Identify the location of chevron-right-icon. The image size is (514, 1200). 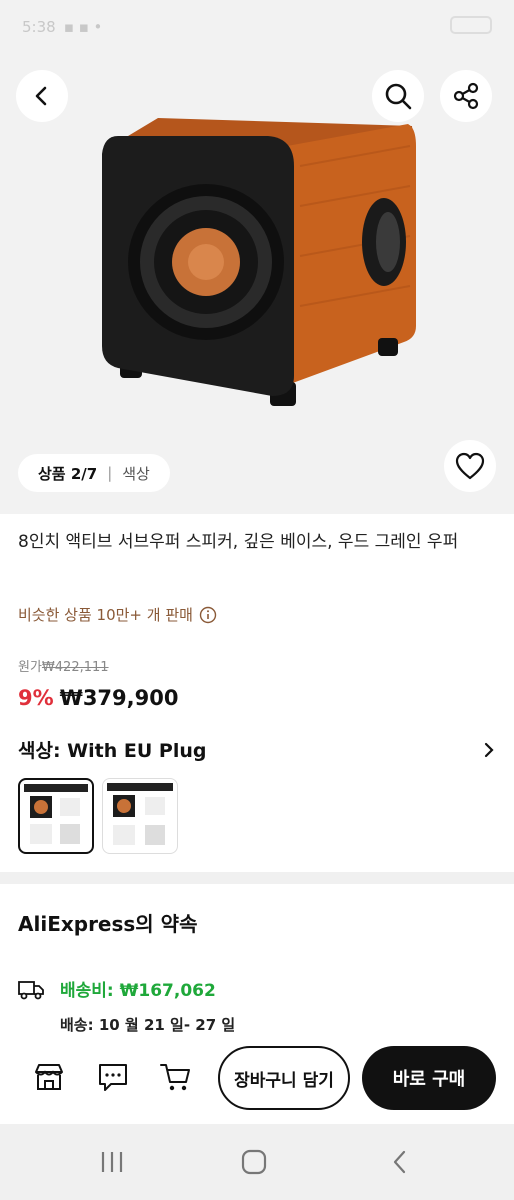
(489, 749).